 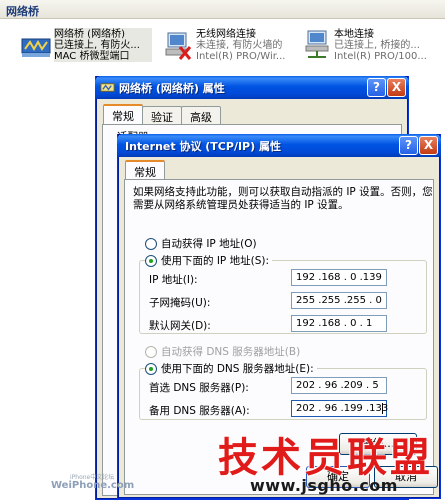 I want to click on gateway-label: 默认网关(D):, so click(x=180, y=326).